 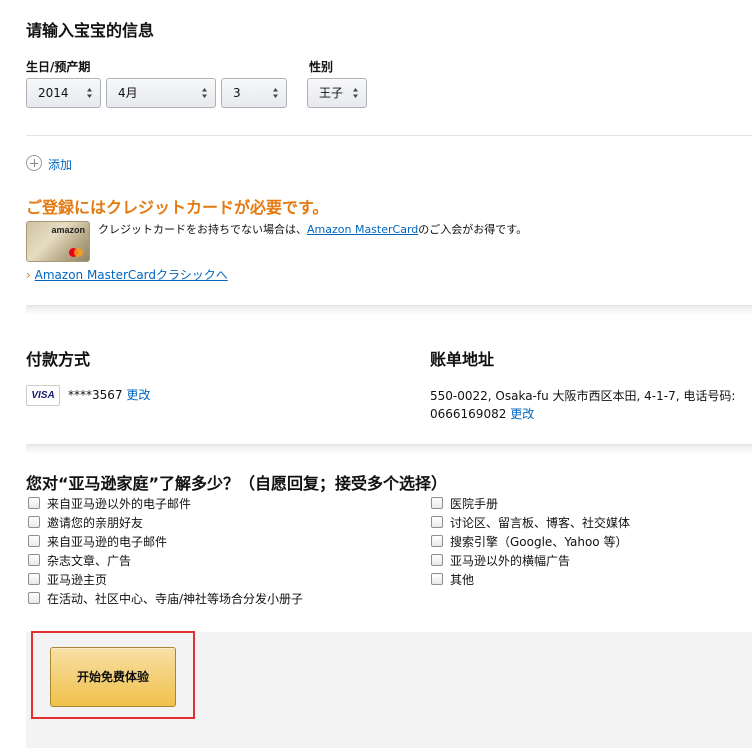 I want to click on mastercard-logo-icon, so click(x=76, y=252).